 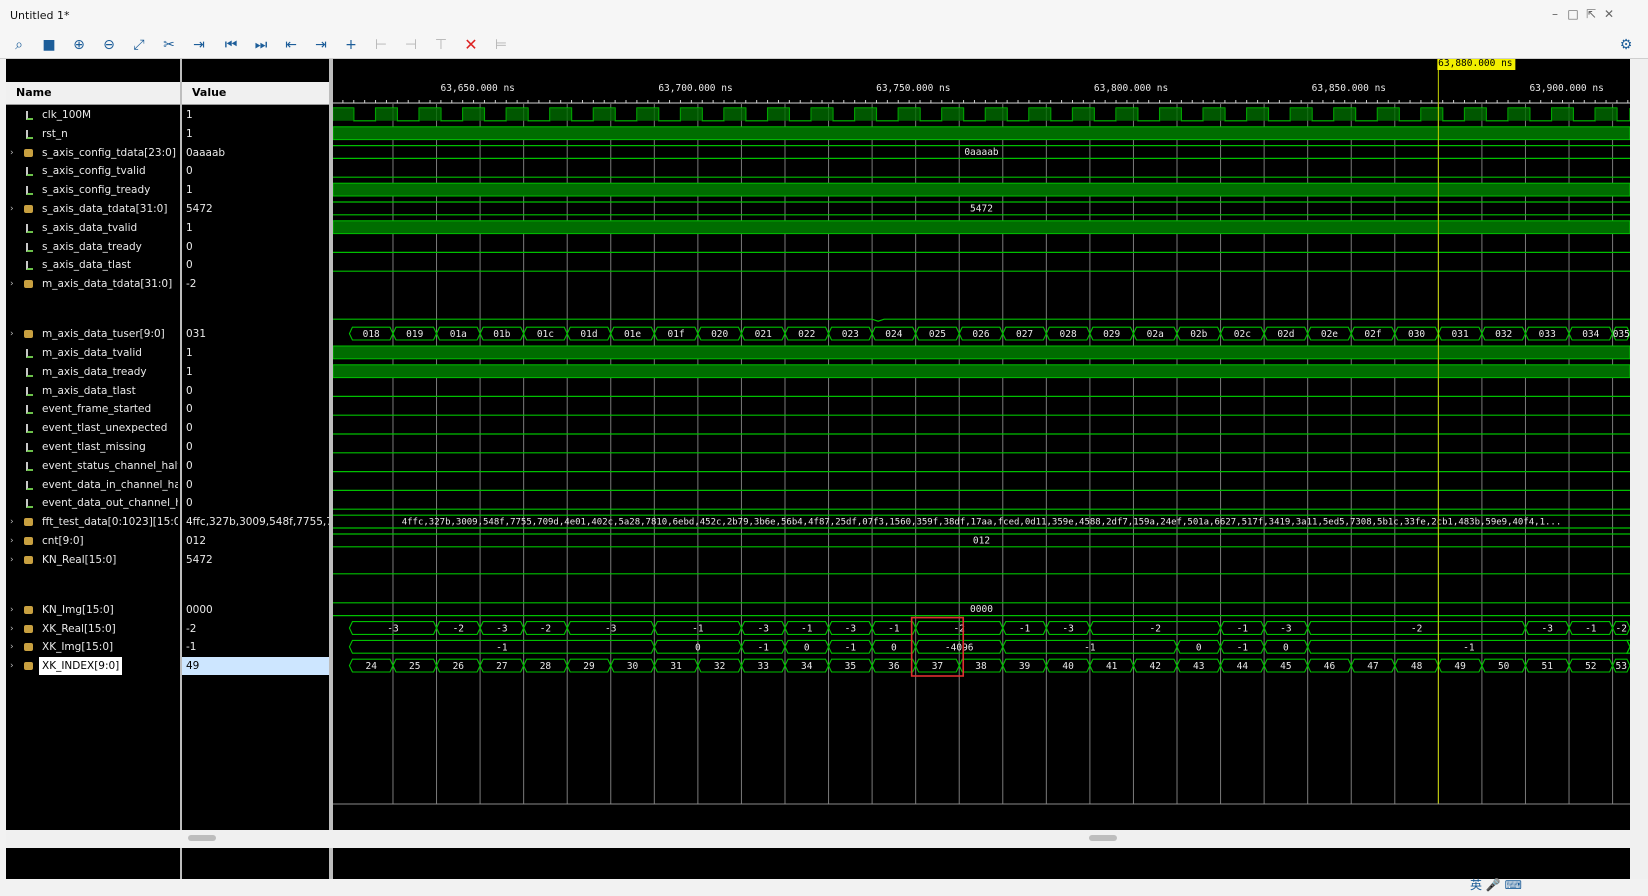 I want to click on signal-row: s_axis_config_tvalid, so click(x=92, y=171).